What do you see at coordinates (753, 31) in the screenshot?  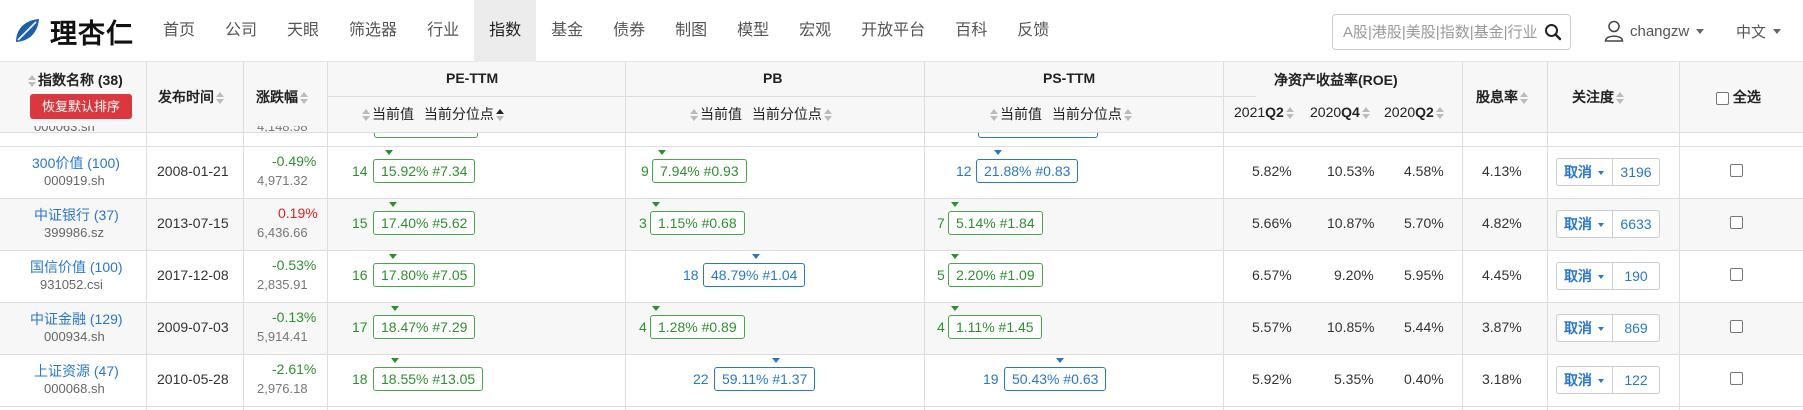 I see `nav-item-model: 模型` at bounding box center [753, 31].